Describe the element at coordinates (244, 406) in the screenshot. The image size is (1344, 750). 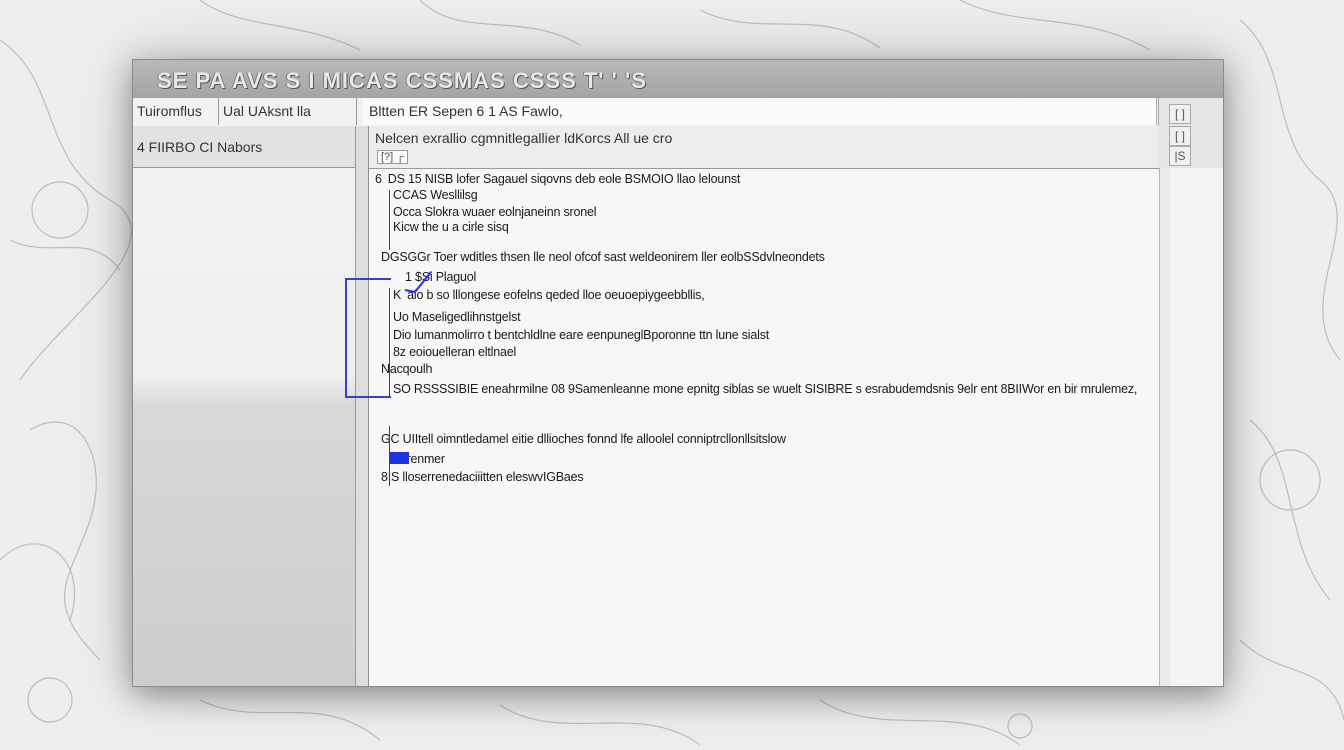
I see `left-panel: 4 FIIRBO CI Nabors` at that location.